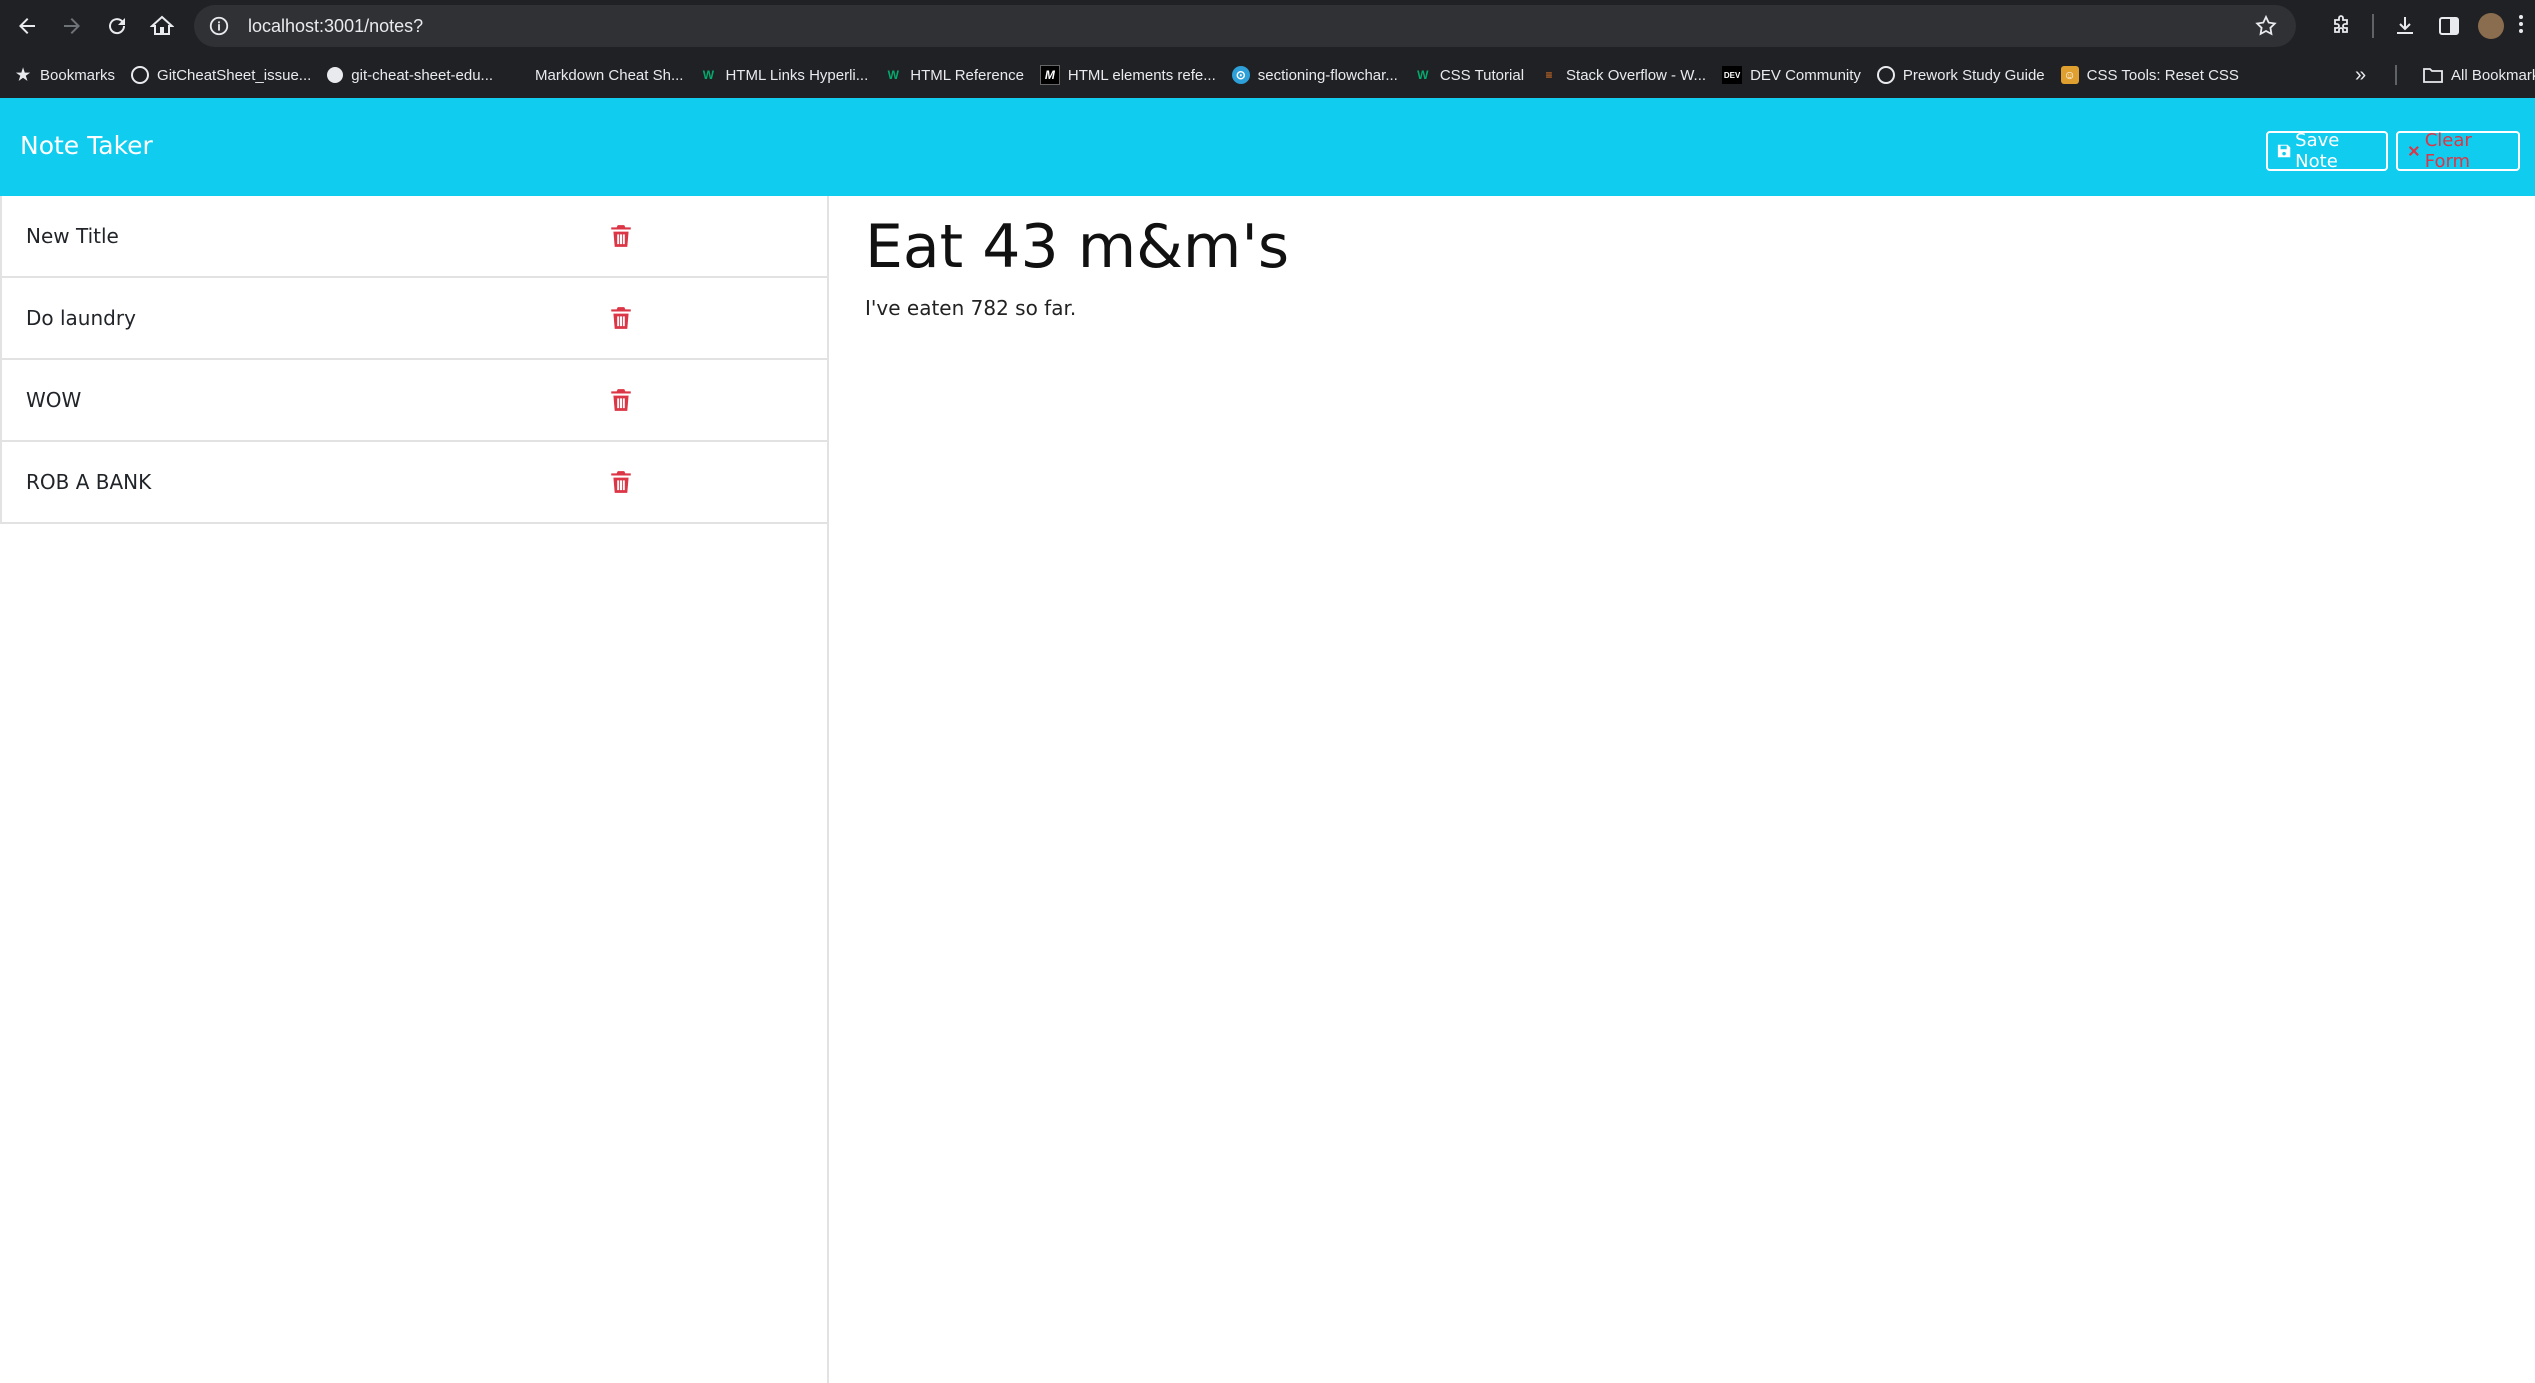 The height and width of the screenshot is (1383, 2535). I want to click on profile-avatar, so click(2491, 26).